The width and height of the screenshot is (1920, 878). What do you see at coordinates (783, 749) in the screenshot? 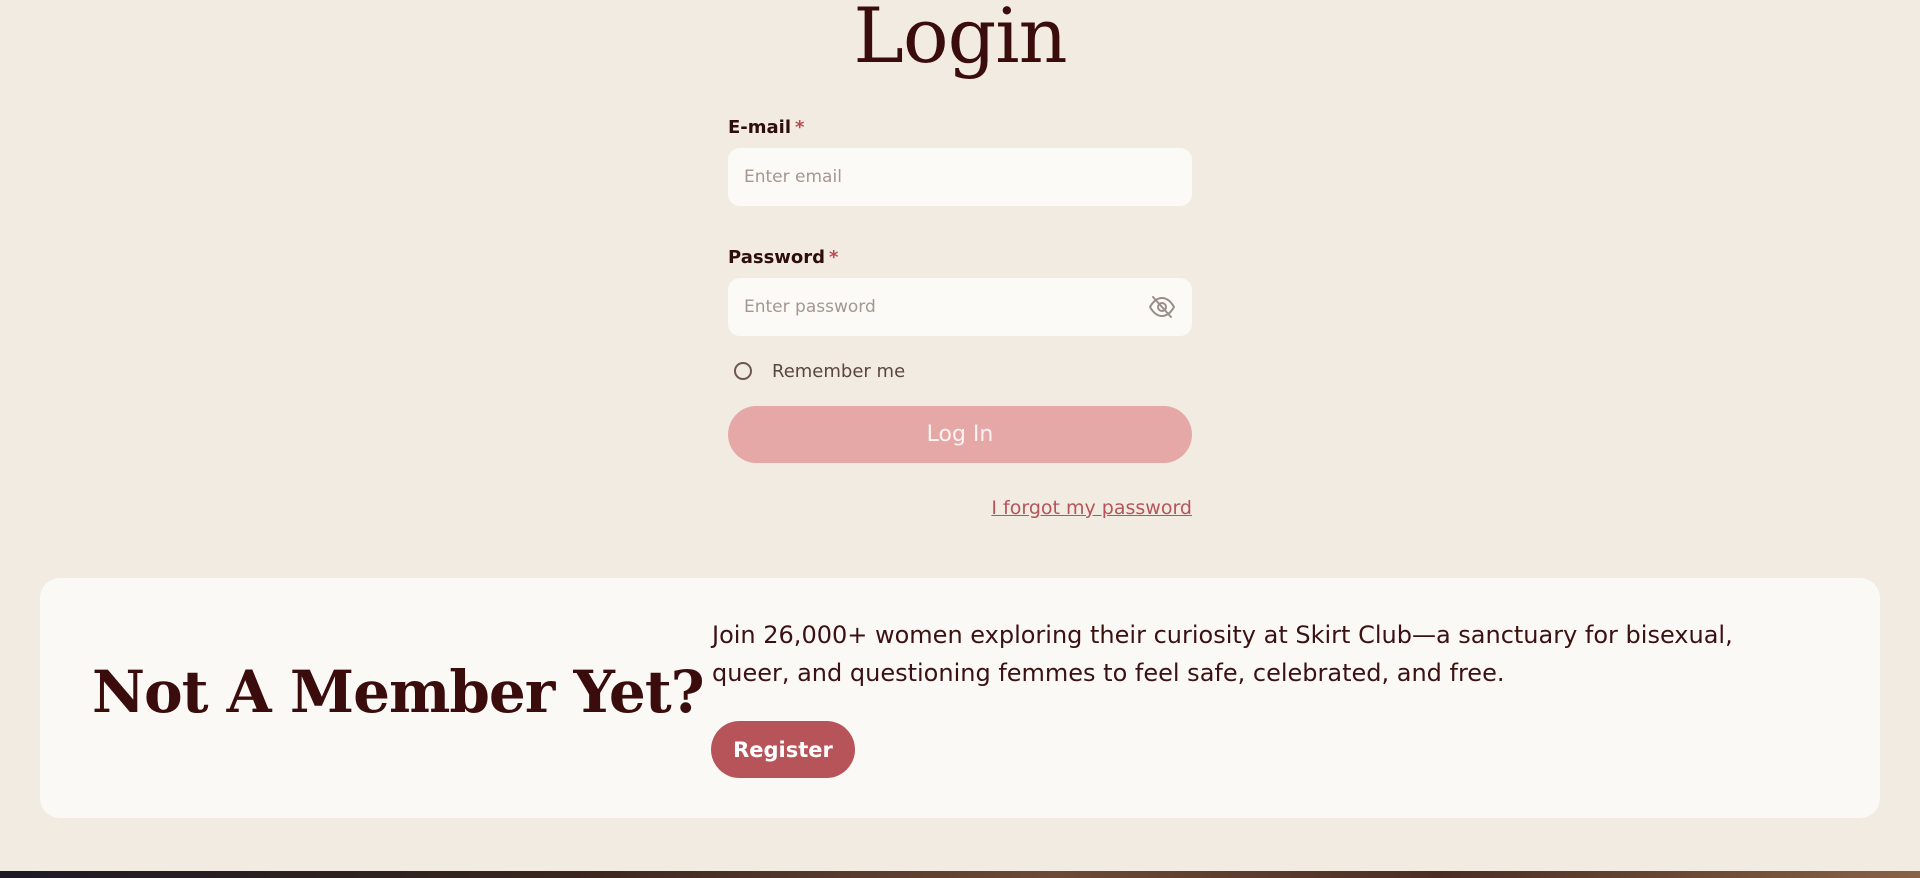
I see `register-button: Register` at bounding box center [783, 749].